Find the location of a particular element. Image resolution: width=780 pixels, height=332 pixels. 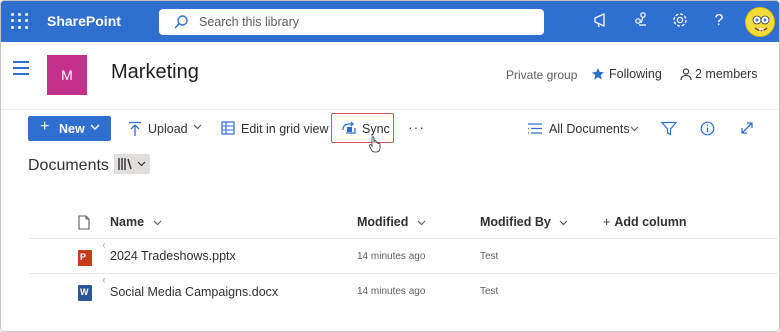

gear-icon is located at coordinates (680, 21).